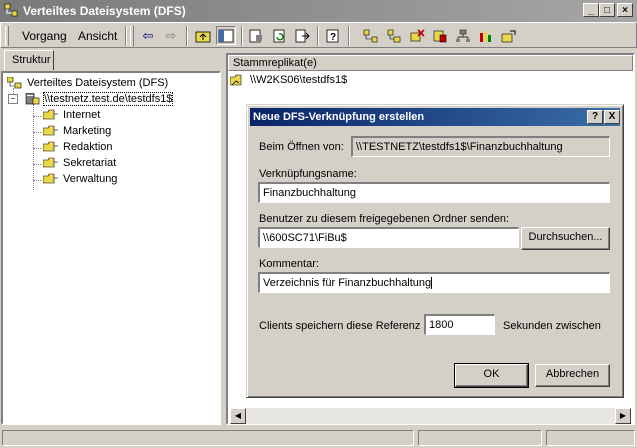 This screenshot has width=637, height=448. I want to click on comment-field: Verzeichnis für Finanzbuchhaltung, so click(434, 282).